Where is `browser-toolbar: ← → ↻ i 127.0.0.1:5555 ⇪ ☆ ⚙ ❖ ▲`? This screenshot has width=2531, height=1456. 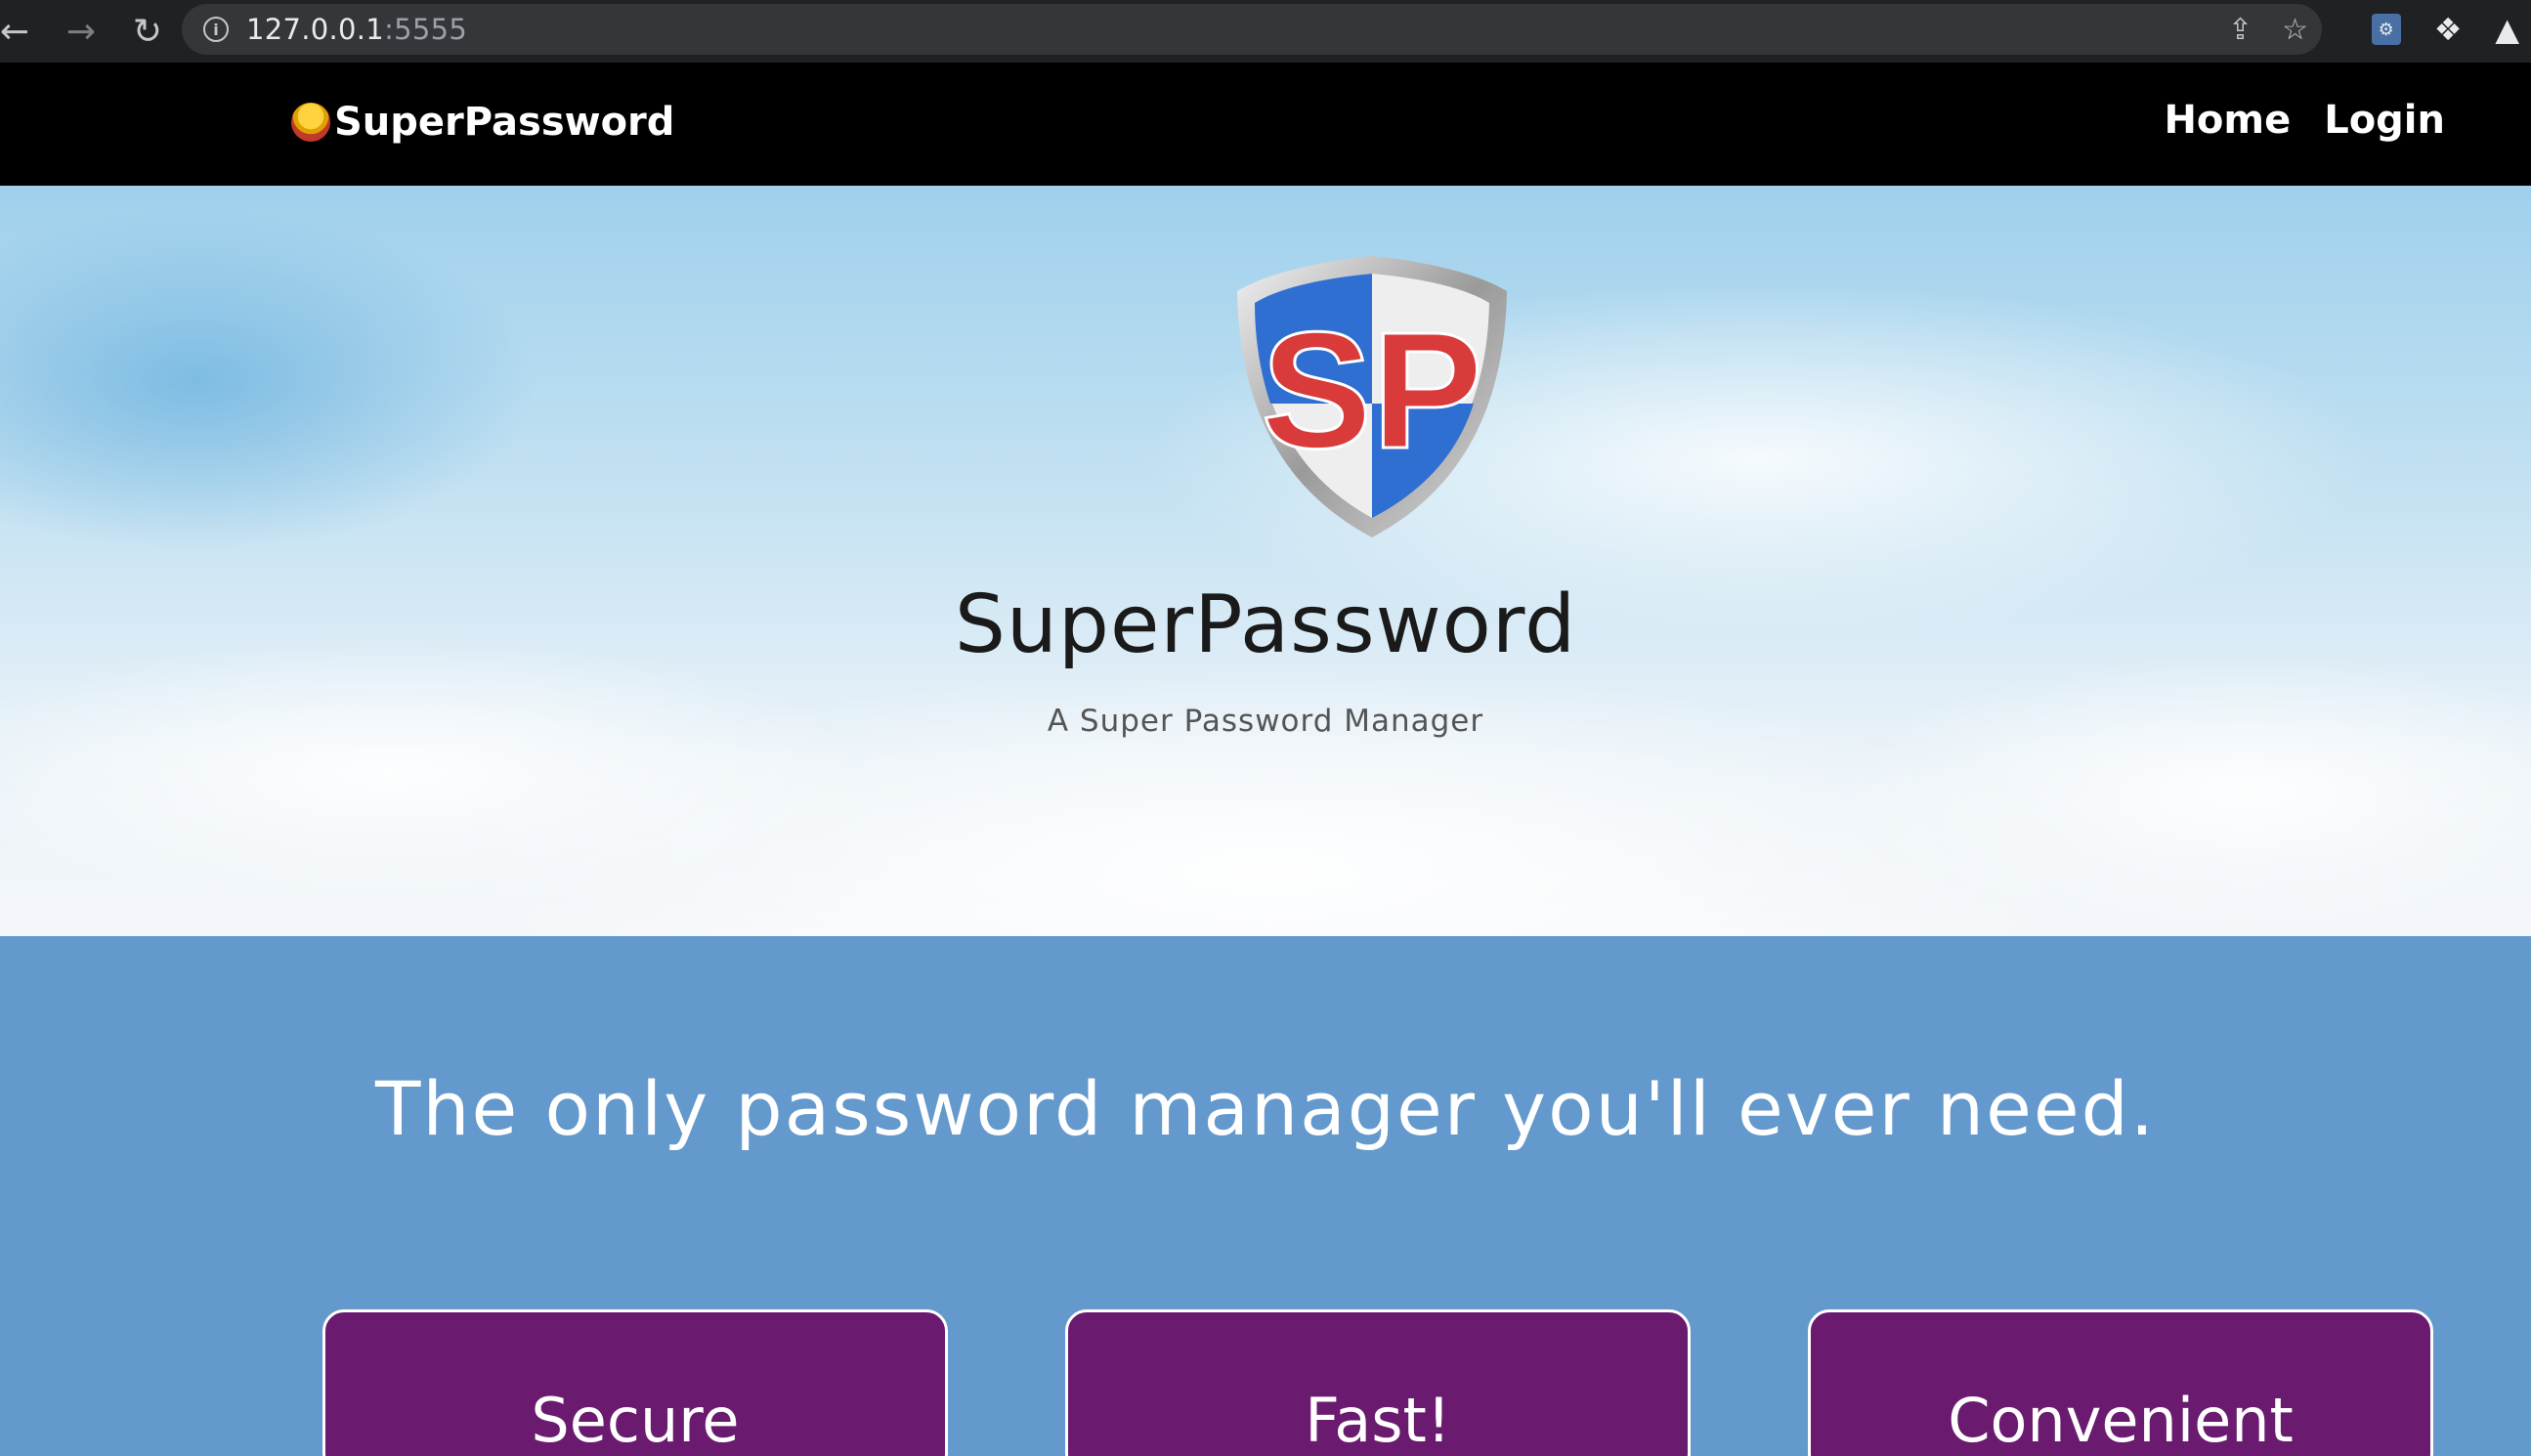
browser-toolbar: ← → ↻ i 127.0.0.1:5555 ⇪ ☆ ⚙ ❖ ▲ is located at coordinates (1265, 31).